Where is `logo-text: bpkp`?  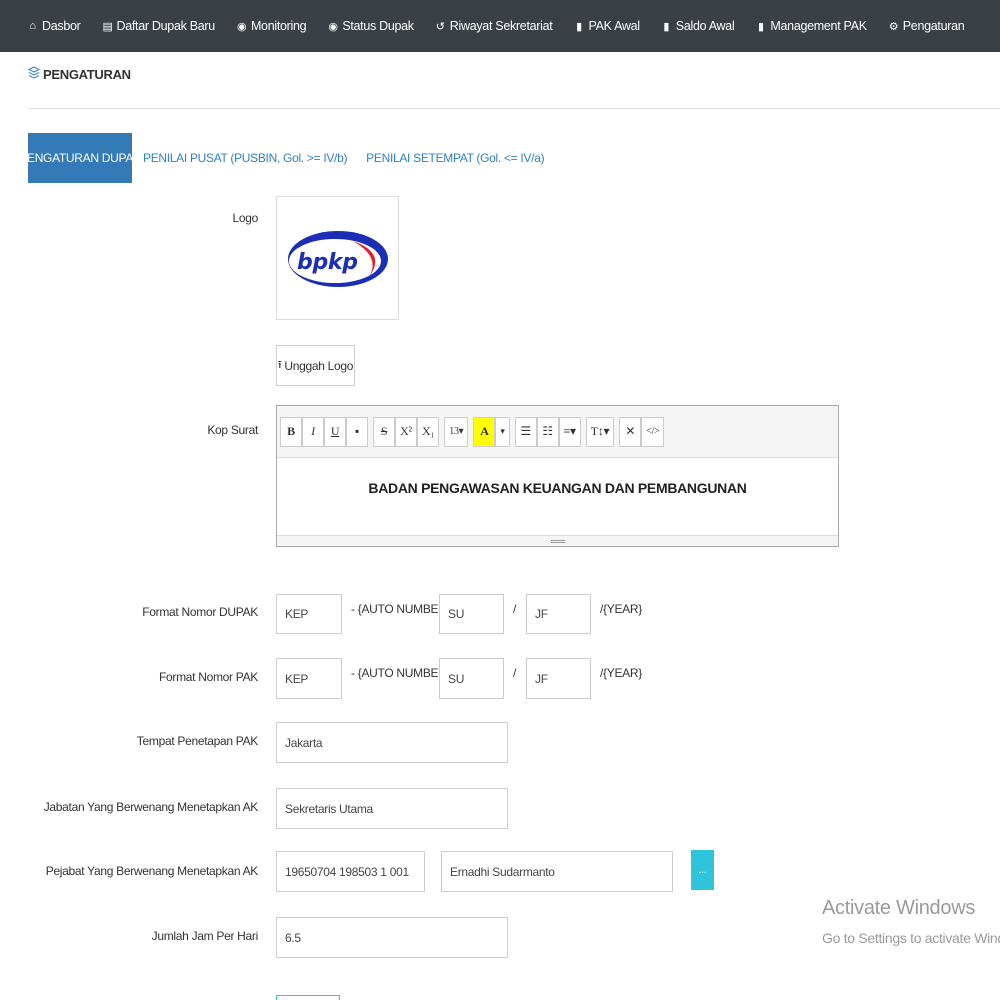
logo-text: bpkp is located at coordinates (327, 262).